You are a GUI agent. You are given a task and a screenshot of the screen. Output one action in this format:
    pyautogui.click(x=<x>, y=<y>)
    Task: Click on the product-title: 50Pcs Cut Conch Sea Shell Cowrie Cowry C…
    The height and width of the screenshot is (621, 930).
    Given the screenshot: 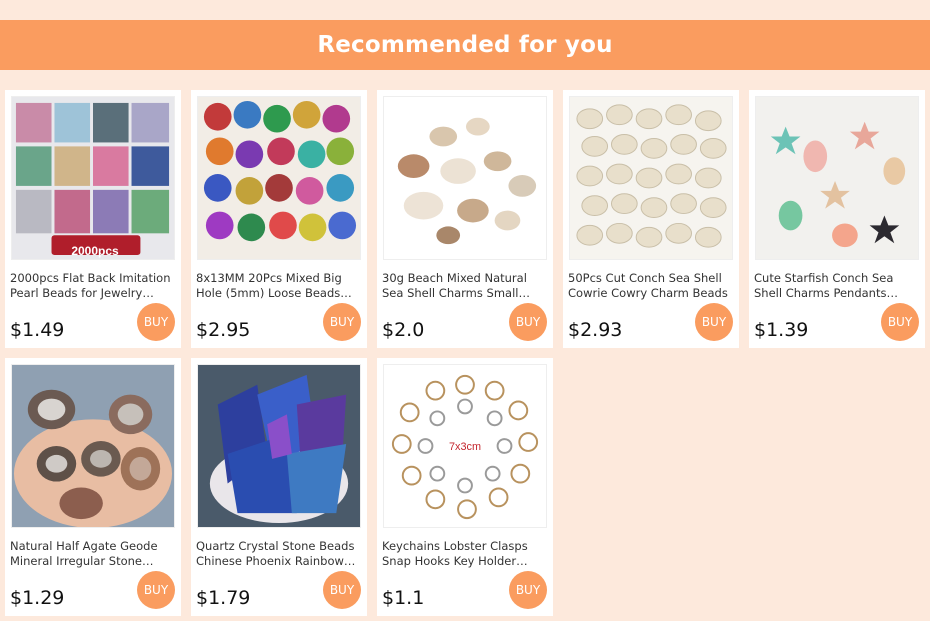 What is the action you would take?
    pyautogui.click(x=651, y=286)
    